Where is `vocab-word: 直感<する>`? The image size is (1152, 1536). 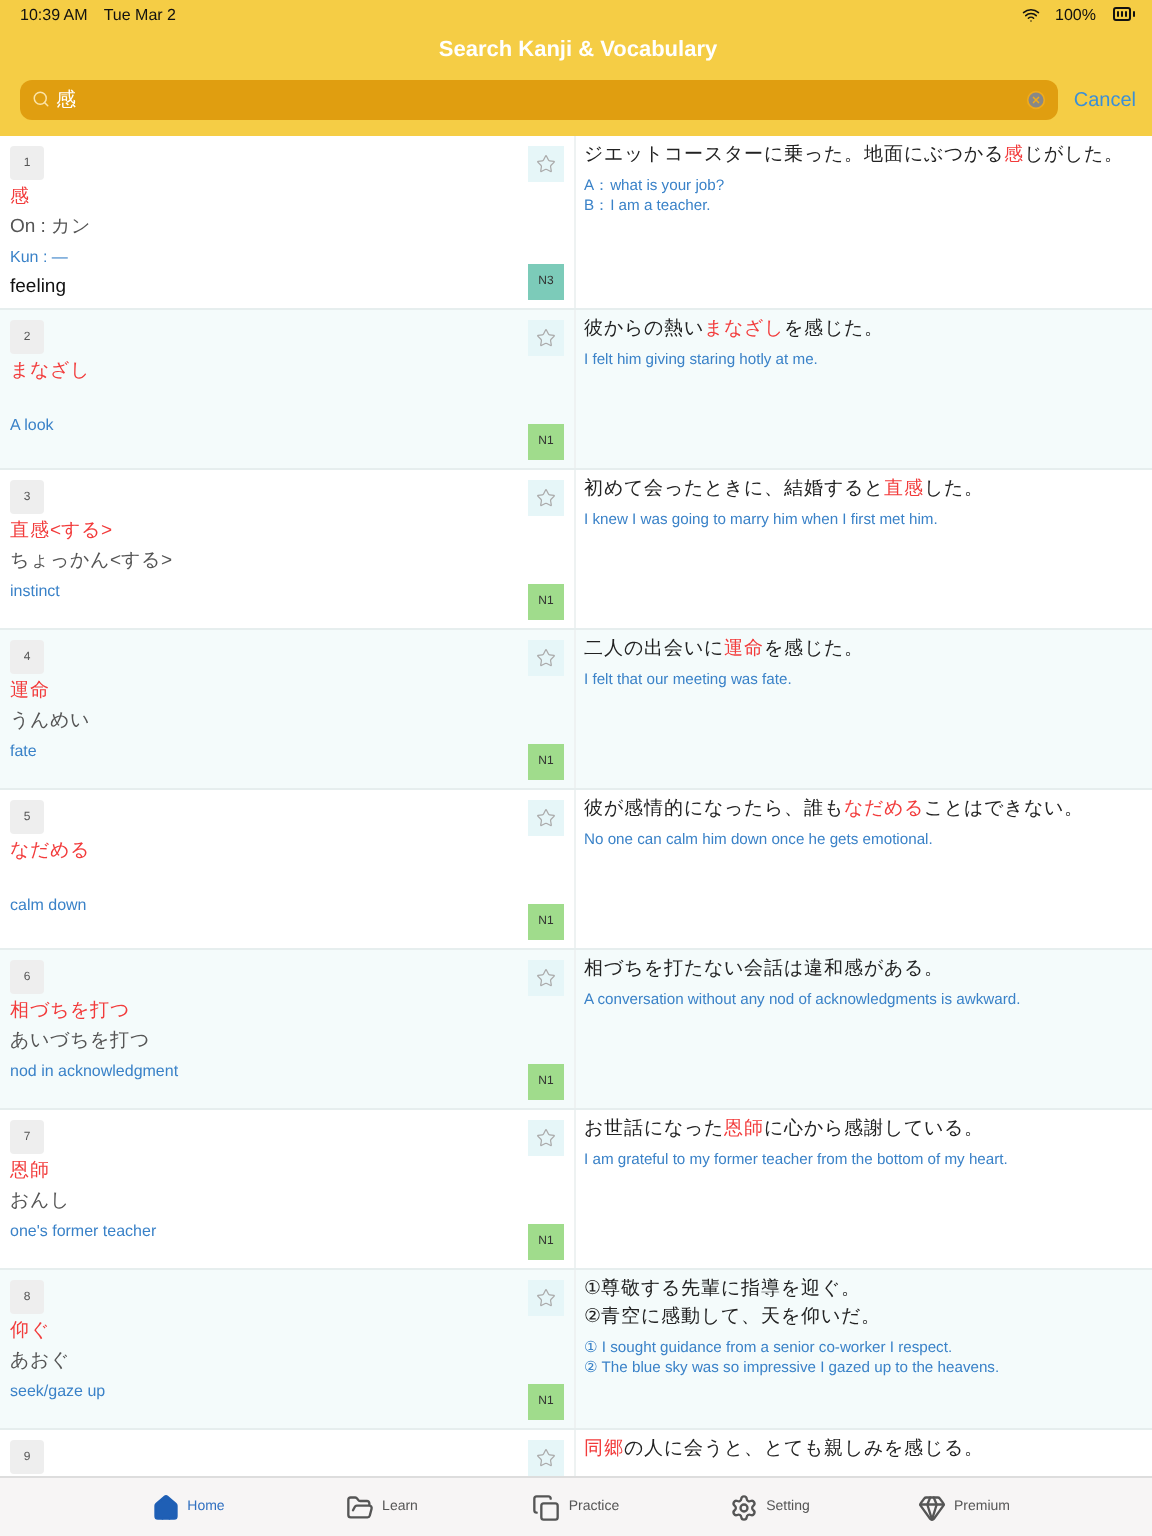
vocab-word: 直感<する> is located at coordinates (62, 532).